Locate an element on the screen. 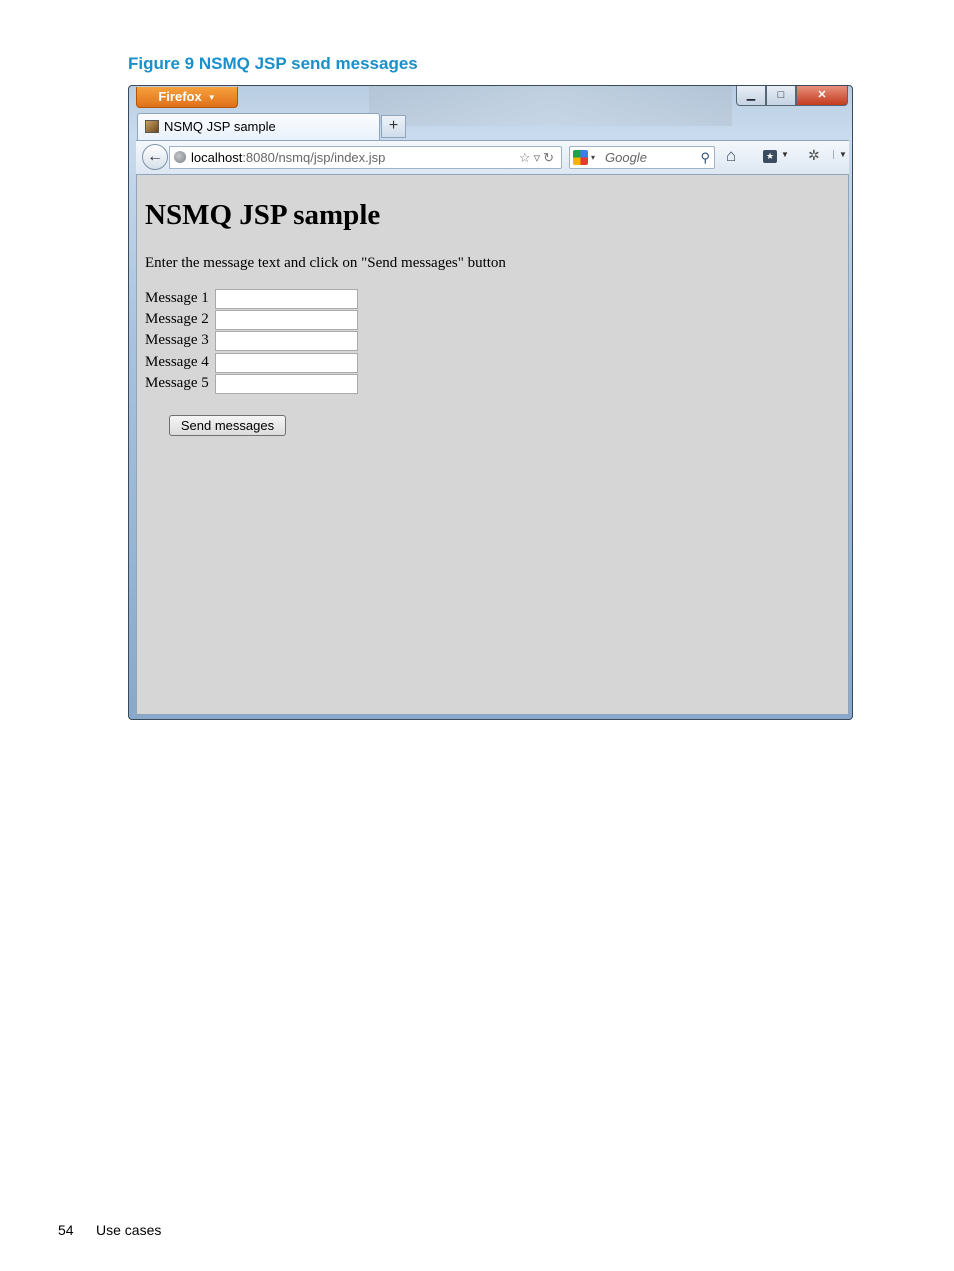 The image size is (954, 1271). url-bar: localhost:8080/nsmq/jsp/index.jsp ☆▿↻ is located at coordinates (365, 157).